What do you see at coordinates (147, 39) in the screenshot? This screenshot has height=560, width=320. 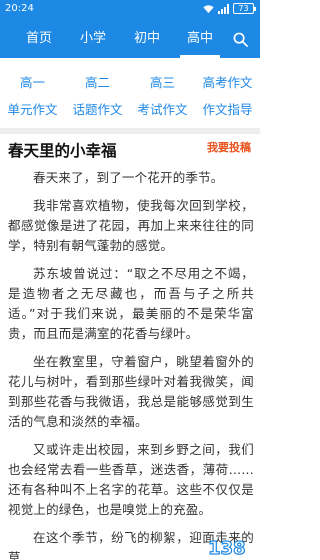 I see `nav-tab-junior: 初中` at bounding box center [147, 39].